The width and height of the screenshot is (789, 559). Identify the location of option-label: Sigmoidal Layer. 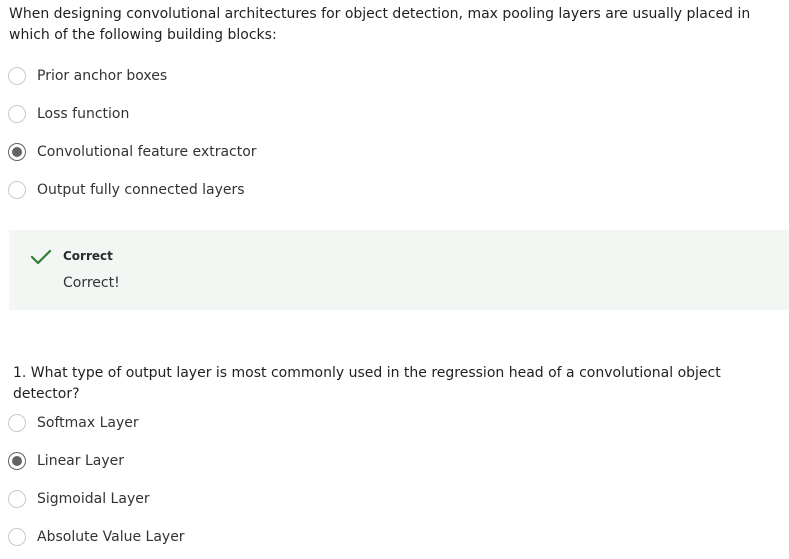
(93, 499).